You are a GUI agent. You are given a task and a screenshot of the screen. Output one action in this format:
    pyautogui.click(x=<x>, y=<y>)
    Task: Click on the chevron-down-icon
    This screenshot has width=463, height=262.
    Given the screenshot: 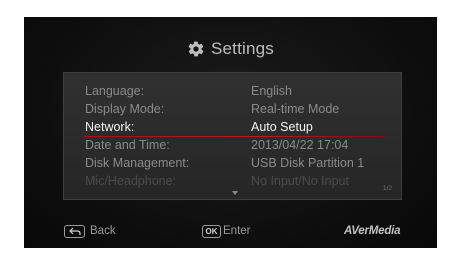 What is the action you would take?
    pyautogui.click(x=235, y=193)
    